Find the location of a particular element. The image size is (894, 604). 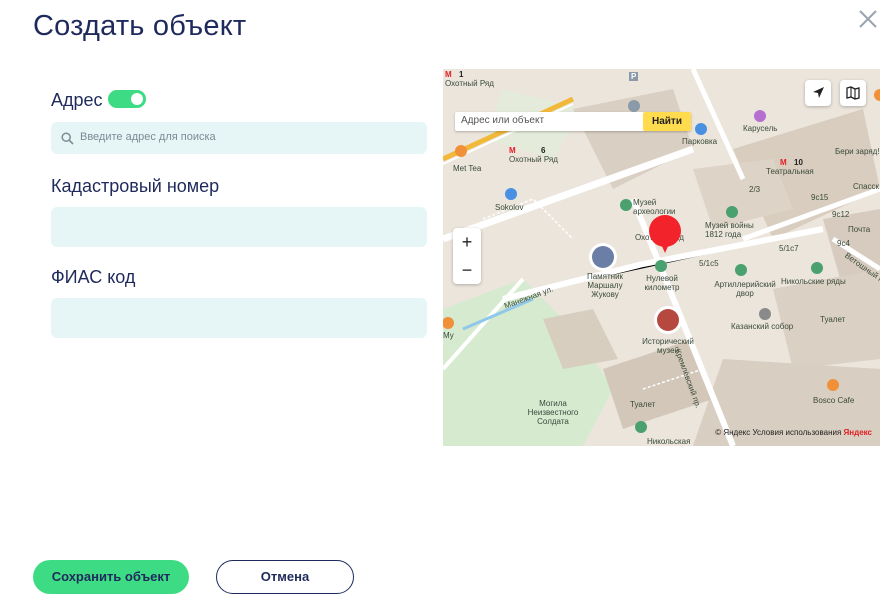

map-label-historical-museum: Исторический музей is located at coordinates (668, 346).